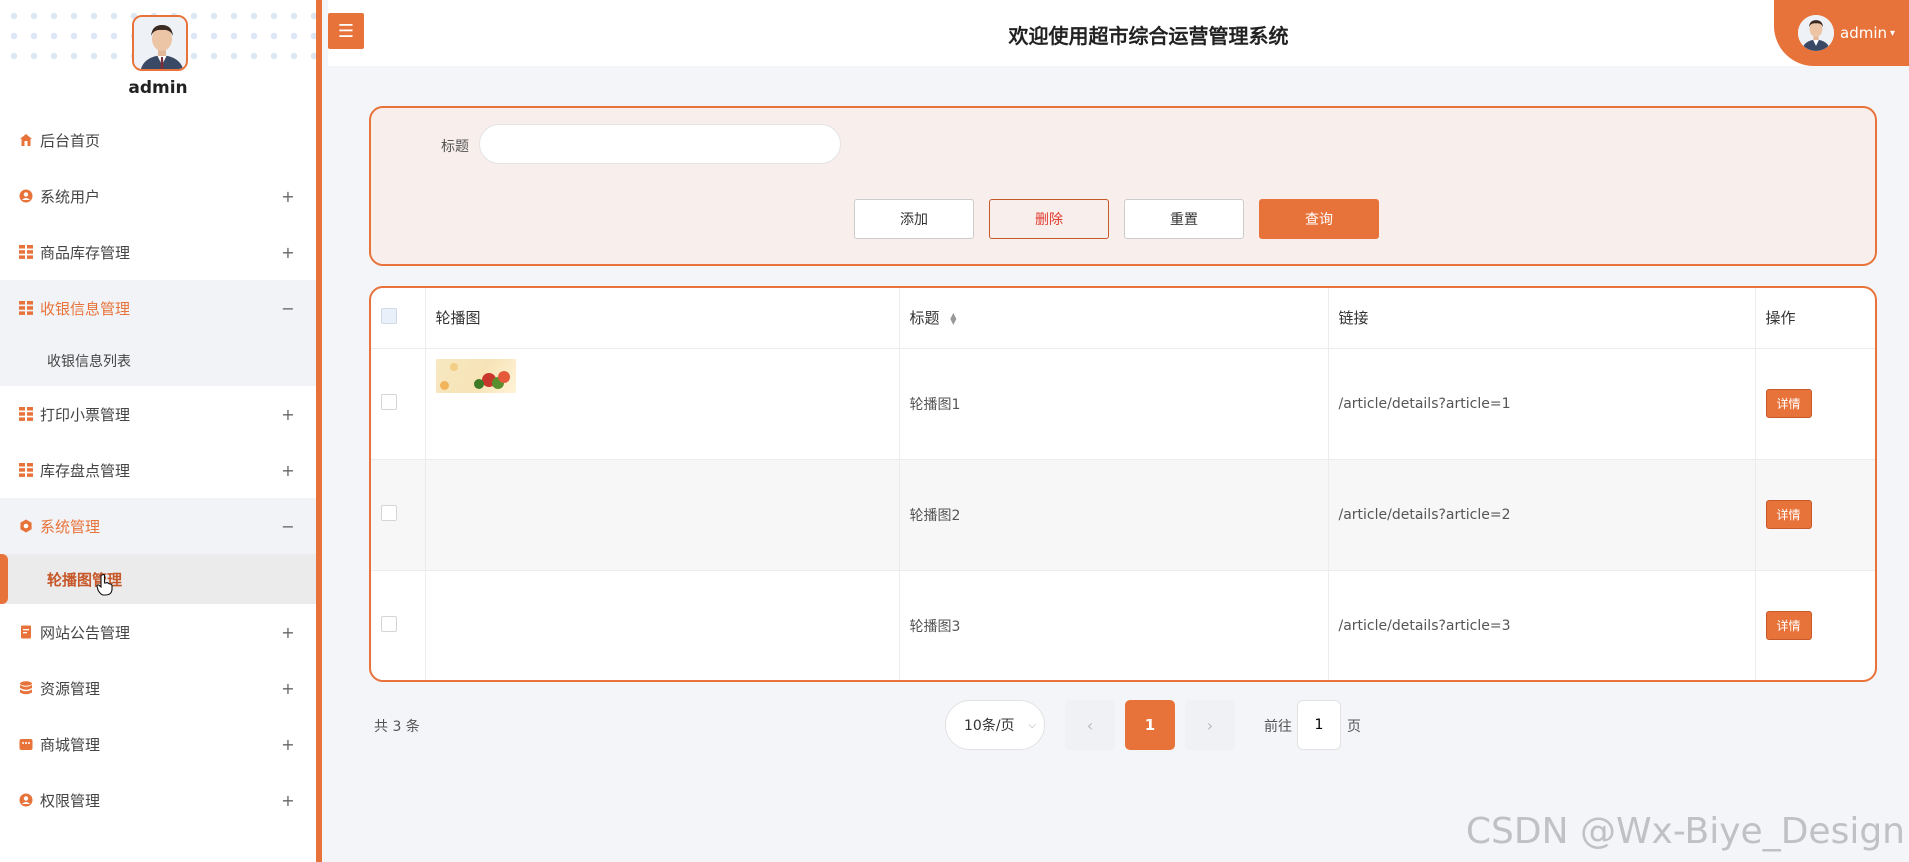  What do you see at coordinates (1032, 725) in the screenshot?
I see `chevron-down-icon: ⌵` at bounding box center [1032, 725].